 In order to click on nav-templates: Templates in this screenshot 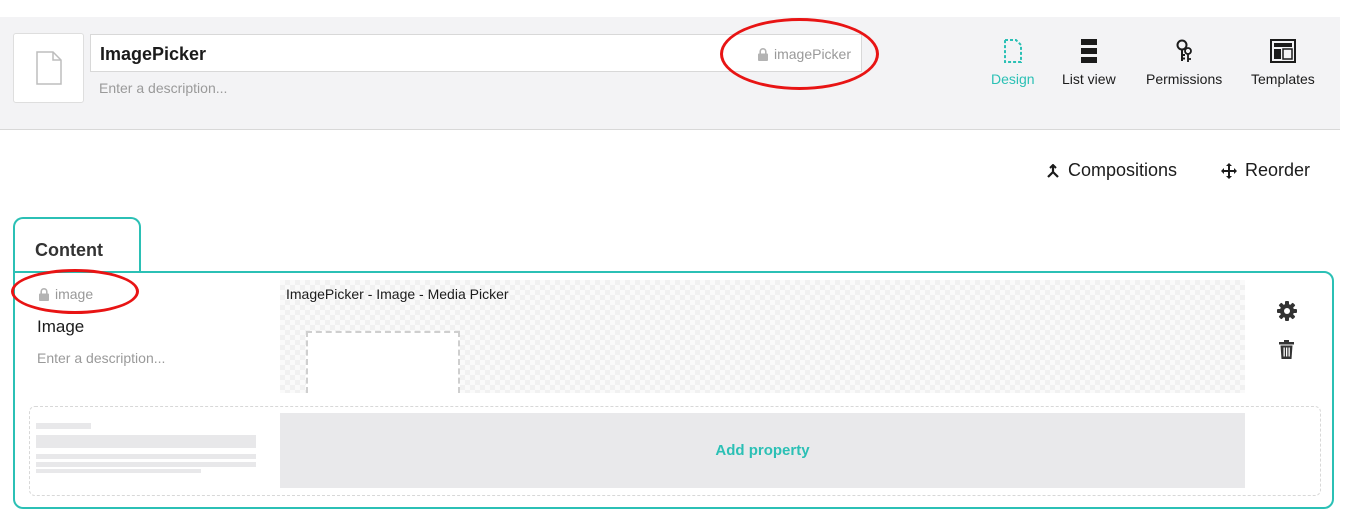, I will do `click(1283, 69)`.